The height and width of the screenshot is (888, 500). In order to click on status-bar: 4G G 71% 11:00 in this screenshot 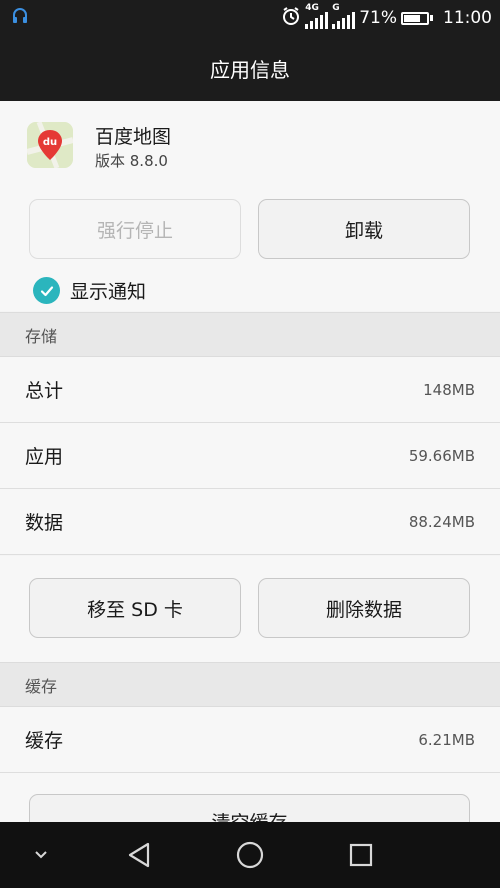, I will do `click(250, 18)`.